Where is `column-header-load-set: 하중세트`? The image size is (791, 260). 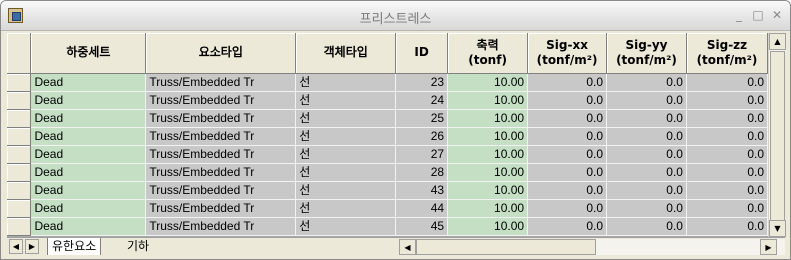
column-header-load-set: 하중세트 is located at coordinates (88, 53).